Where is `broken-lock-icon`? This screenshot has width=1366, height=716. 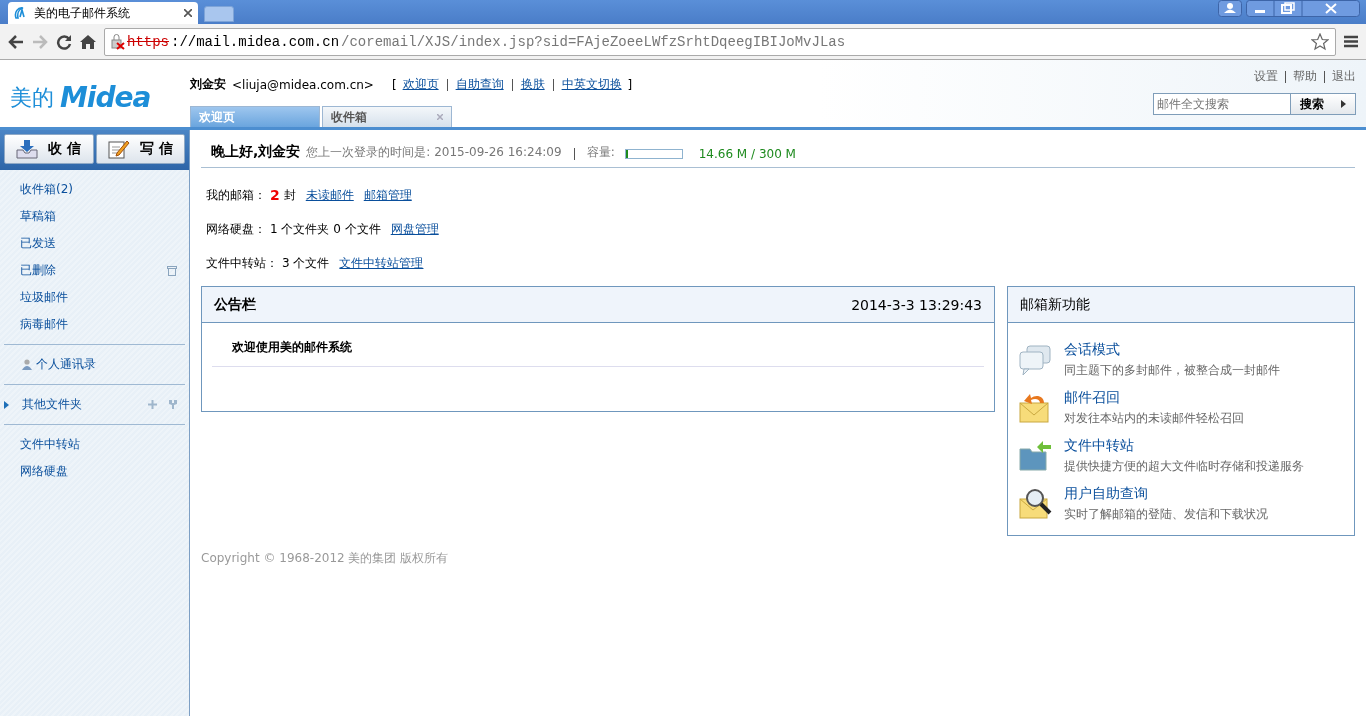 broken-lock-icon is located at coordinates (118, 41).